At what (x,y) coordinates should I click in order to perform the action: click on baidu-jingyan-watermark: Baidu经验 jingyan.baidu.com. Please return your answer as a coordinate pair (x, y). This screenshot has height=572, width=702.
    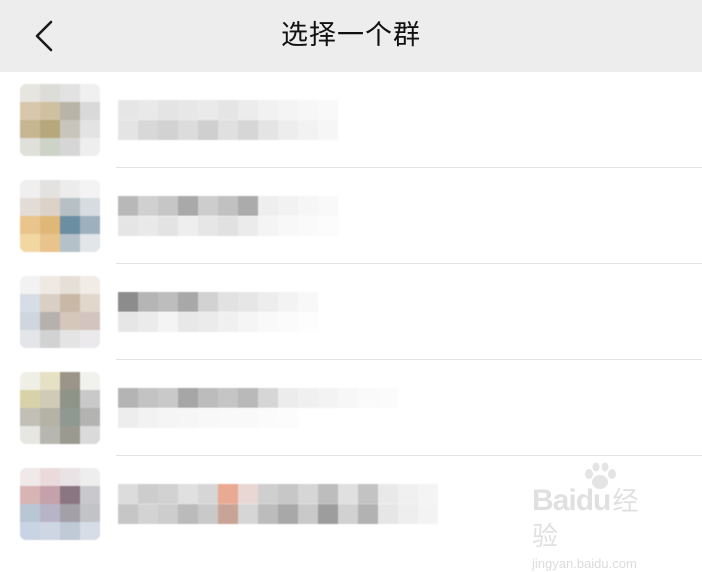
    Looking at the image, I should click on (597, 516).